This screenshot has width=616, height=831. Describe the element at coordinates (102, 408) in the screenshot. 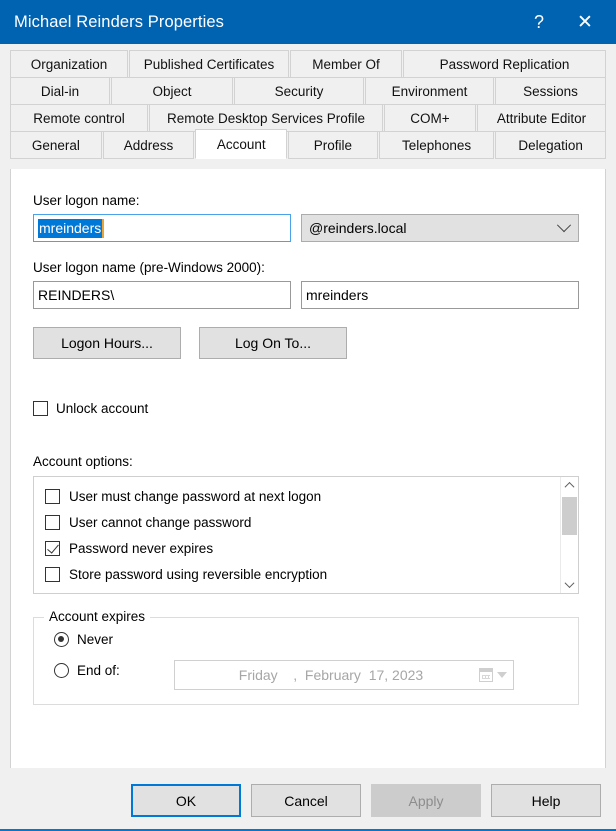

I see `unlock-account-label: Unlock account` at that location.